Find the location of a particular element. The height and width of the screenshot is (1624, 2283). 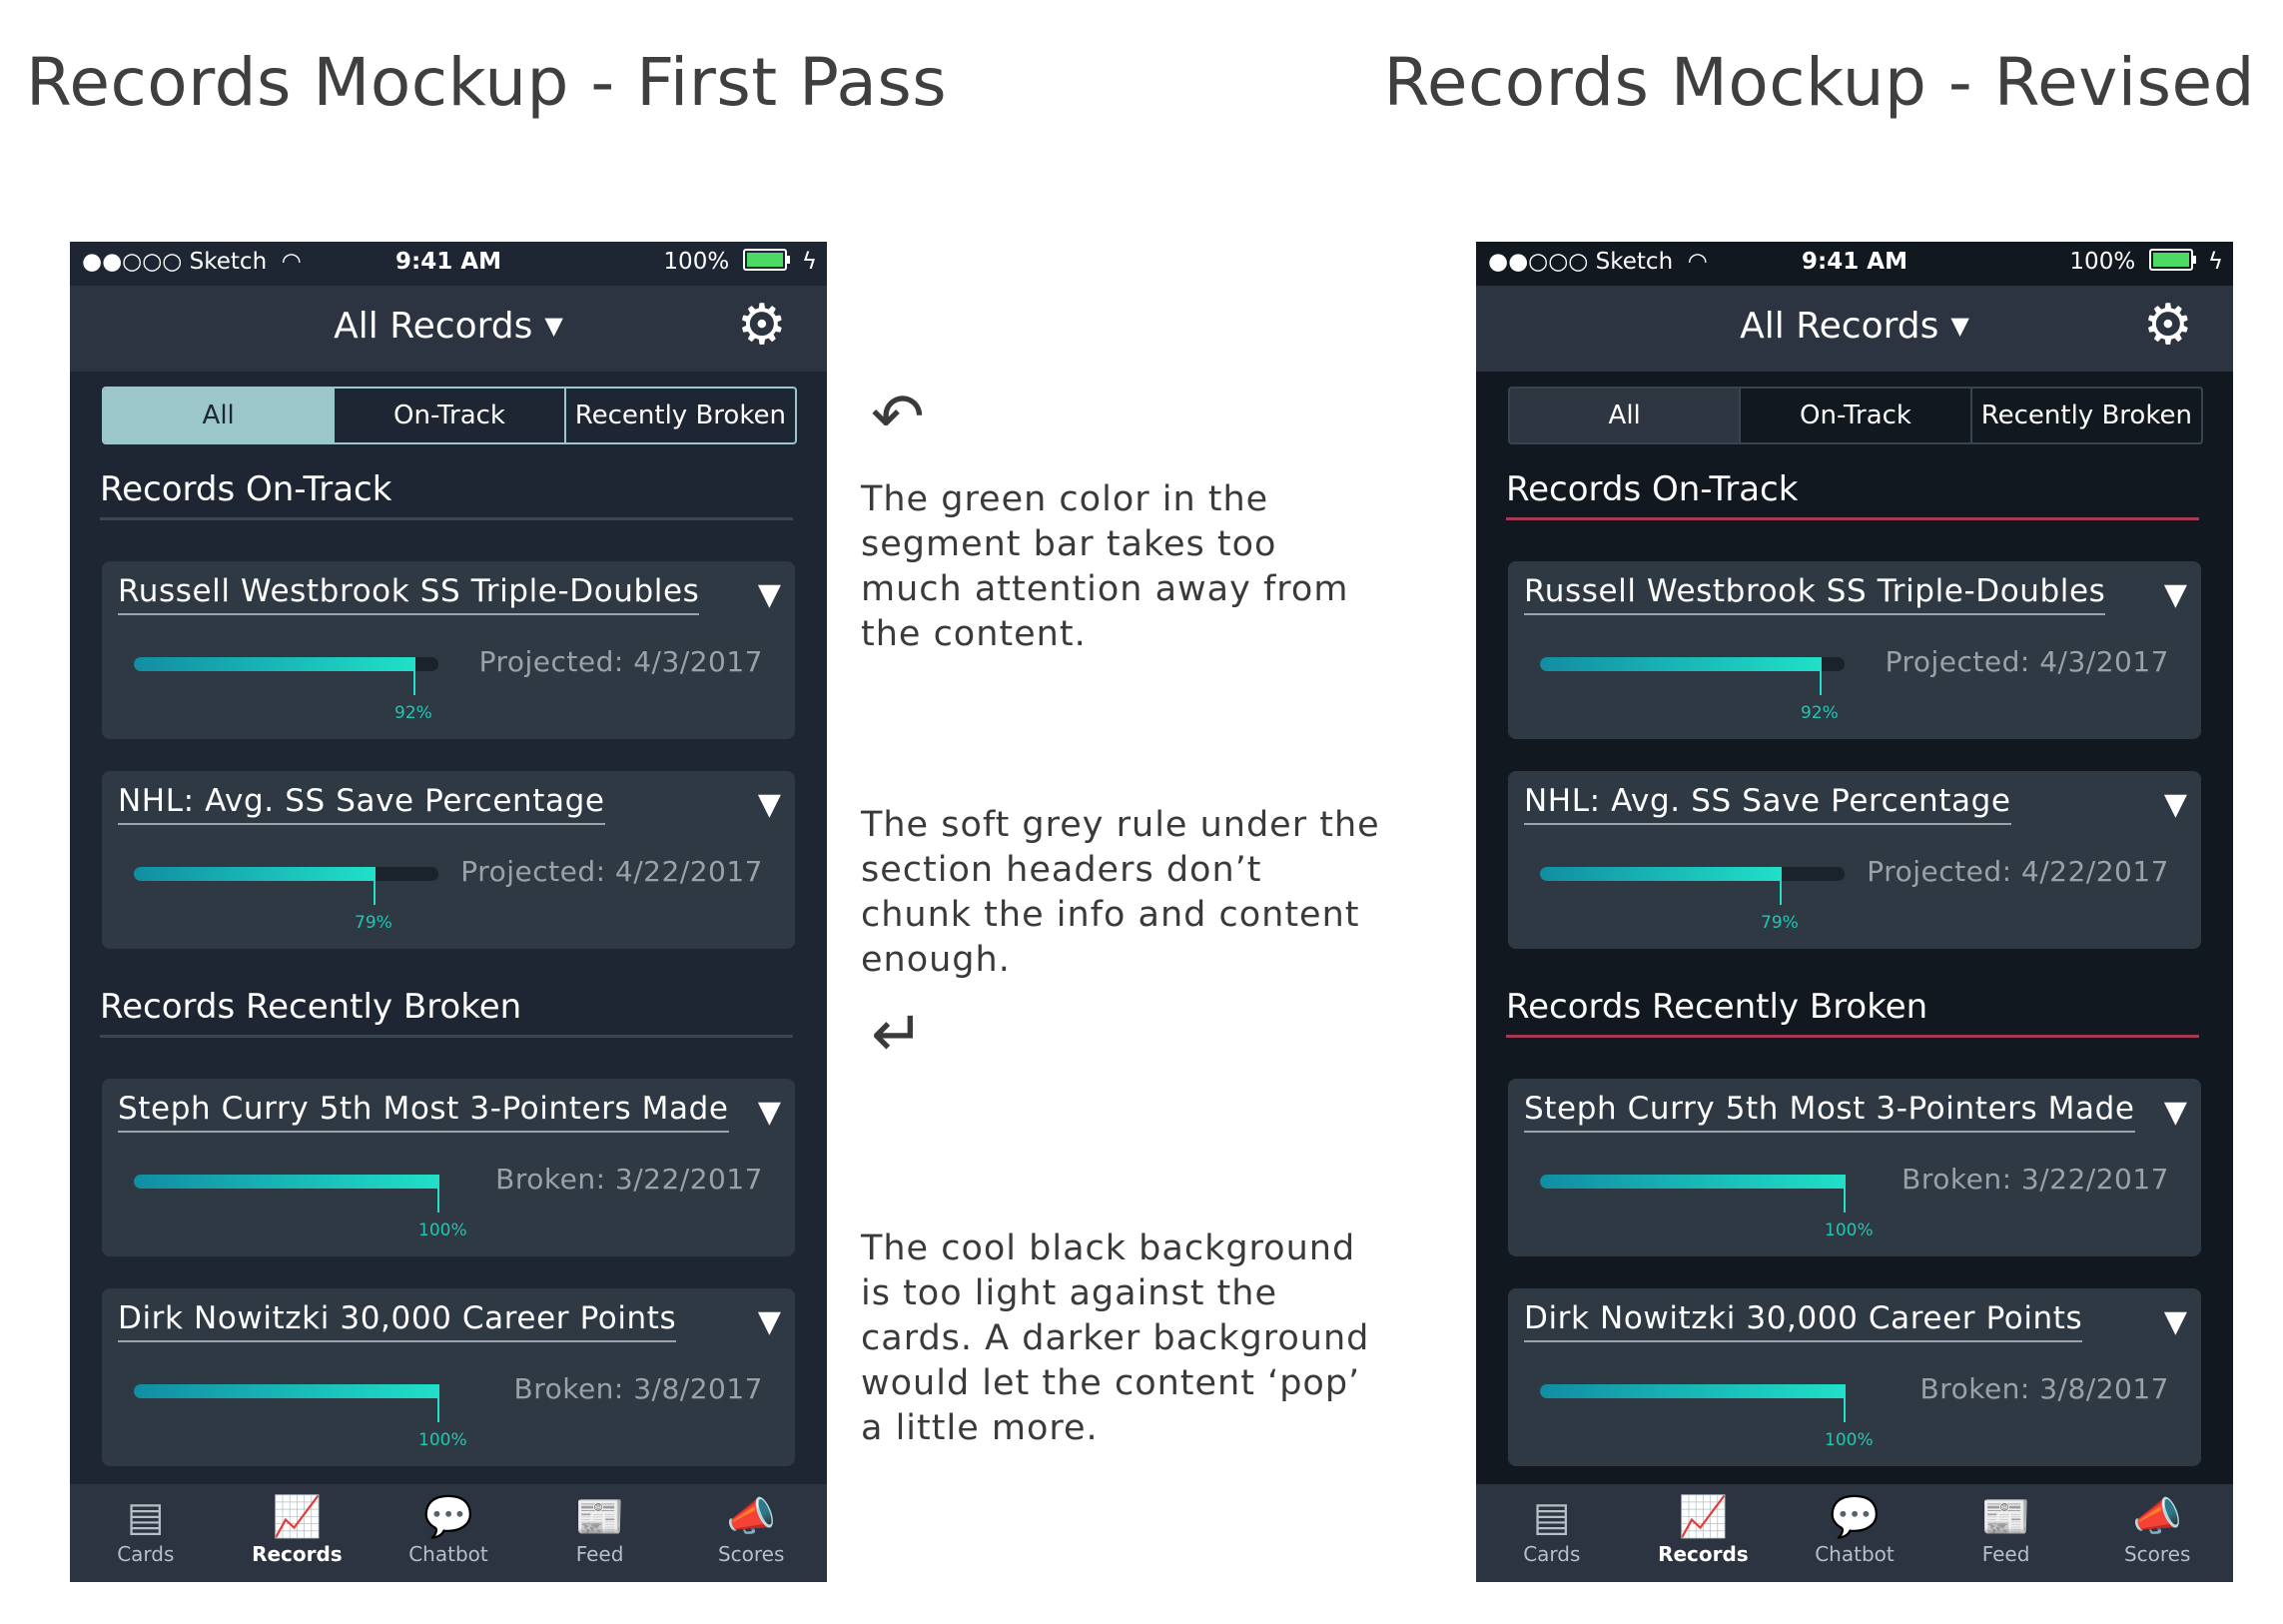

megaphone-icon: 📣 is located at coordinates (2157, 1517).